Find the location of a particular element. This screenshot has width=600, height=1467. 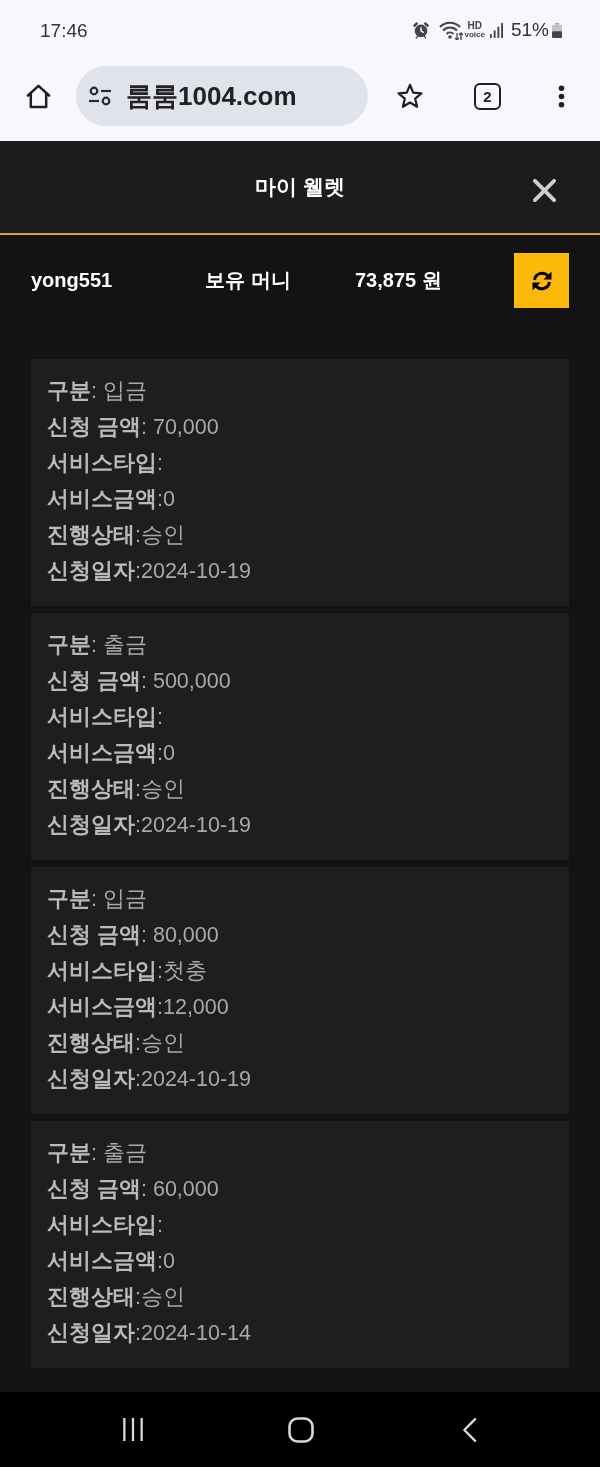

battery-percent: 51% is located at coordinates (529, 30).